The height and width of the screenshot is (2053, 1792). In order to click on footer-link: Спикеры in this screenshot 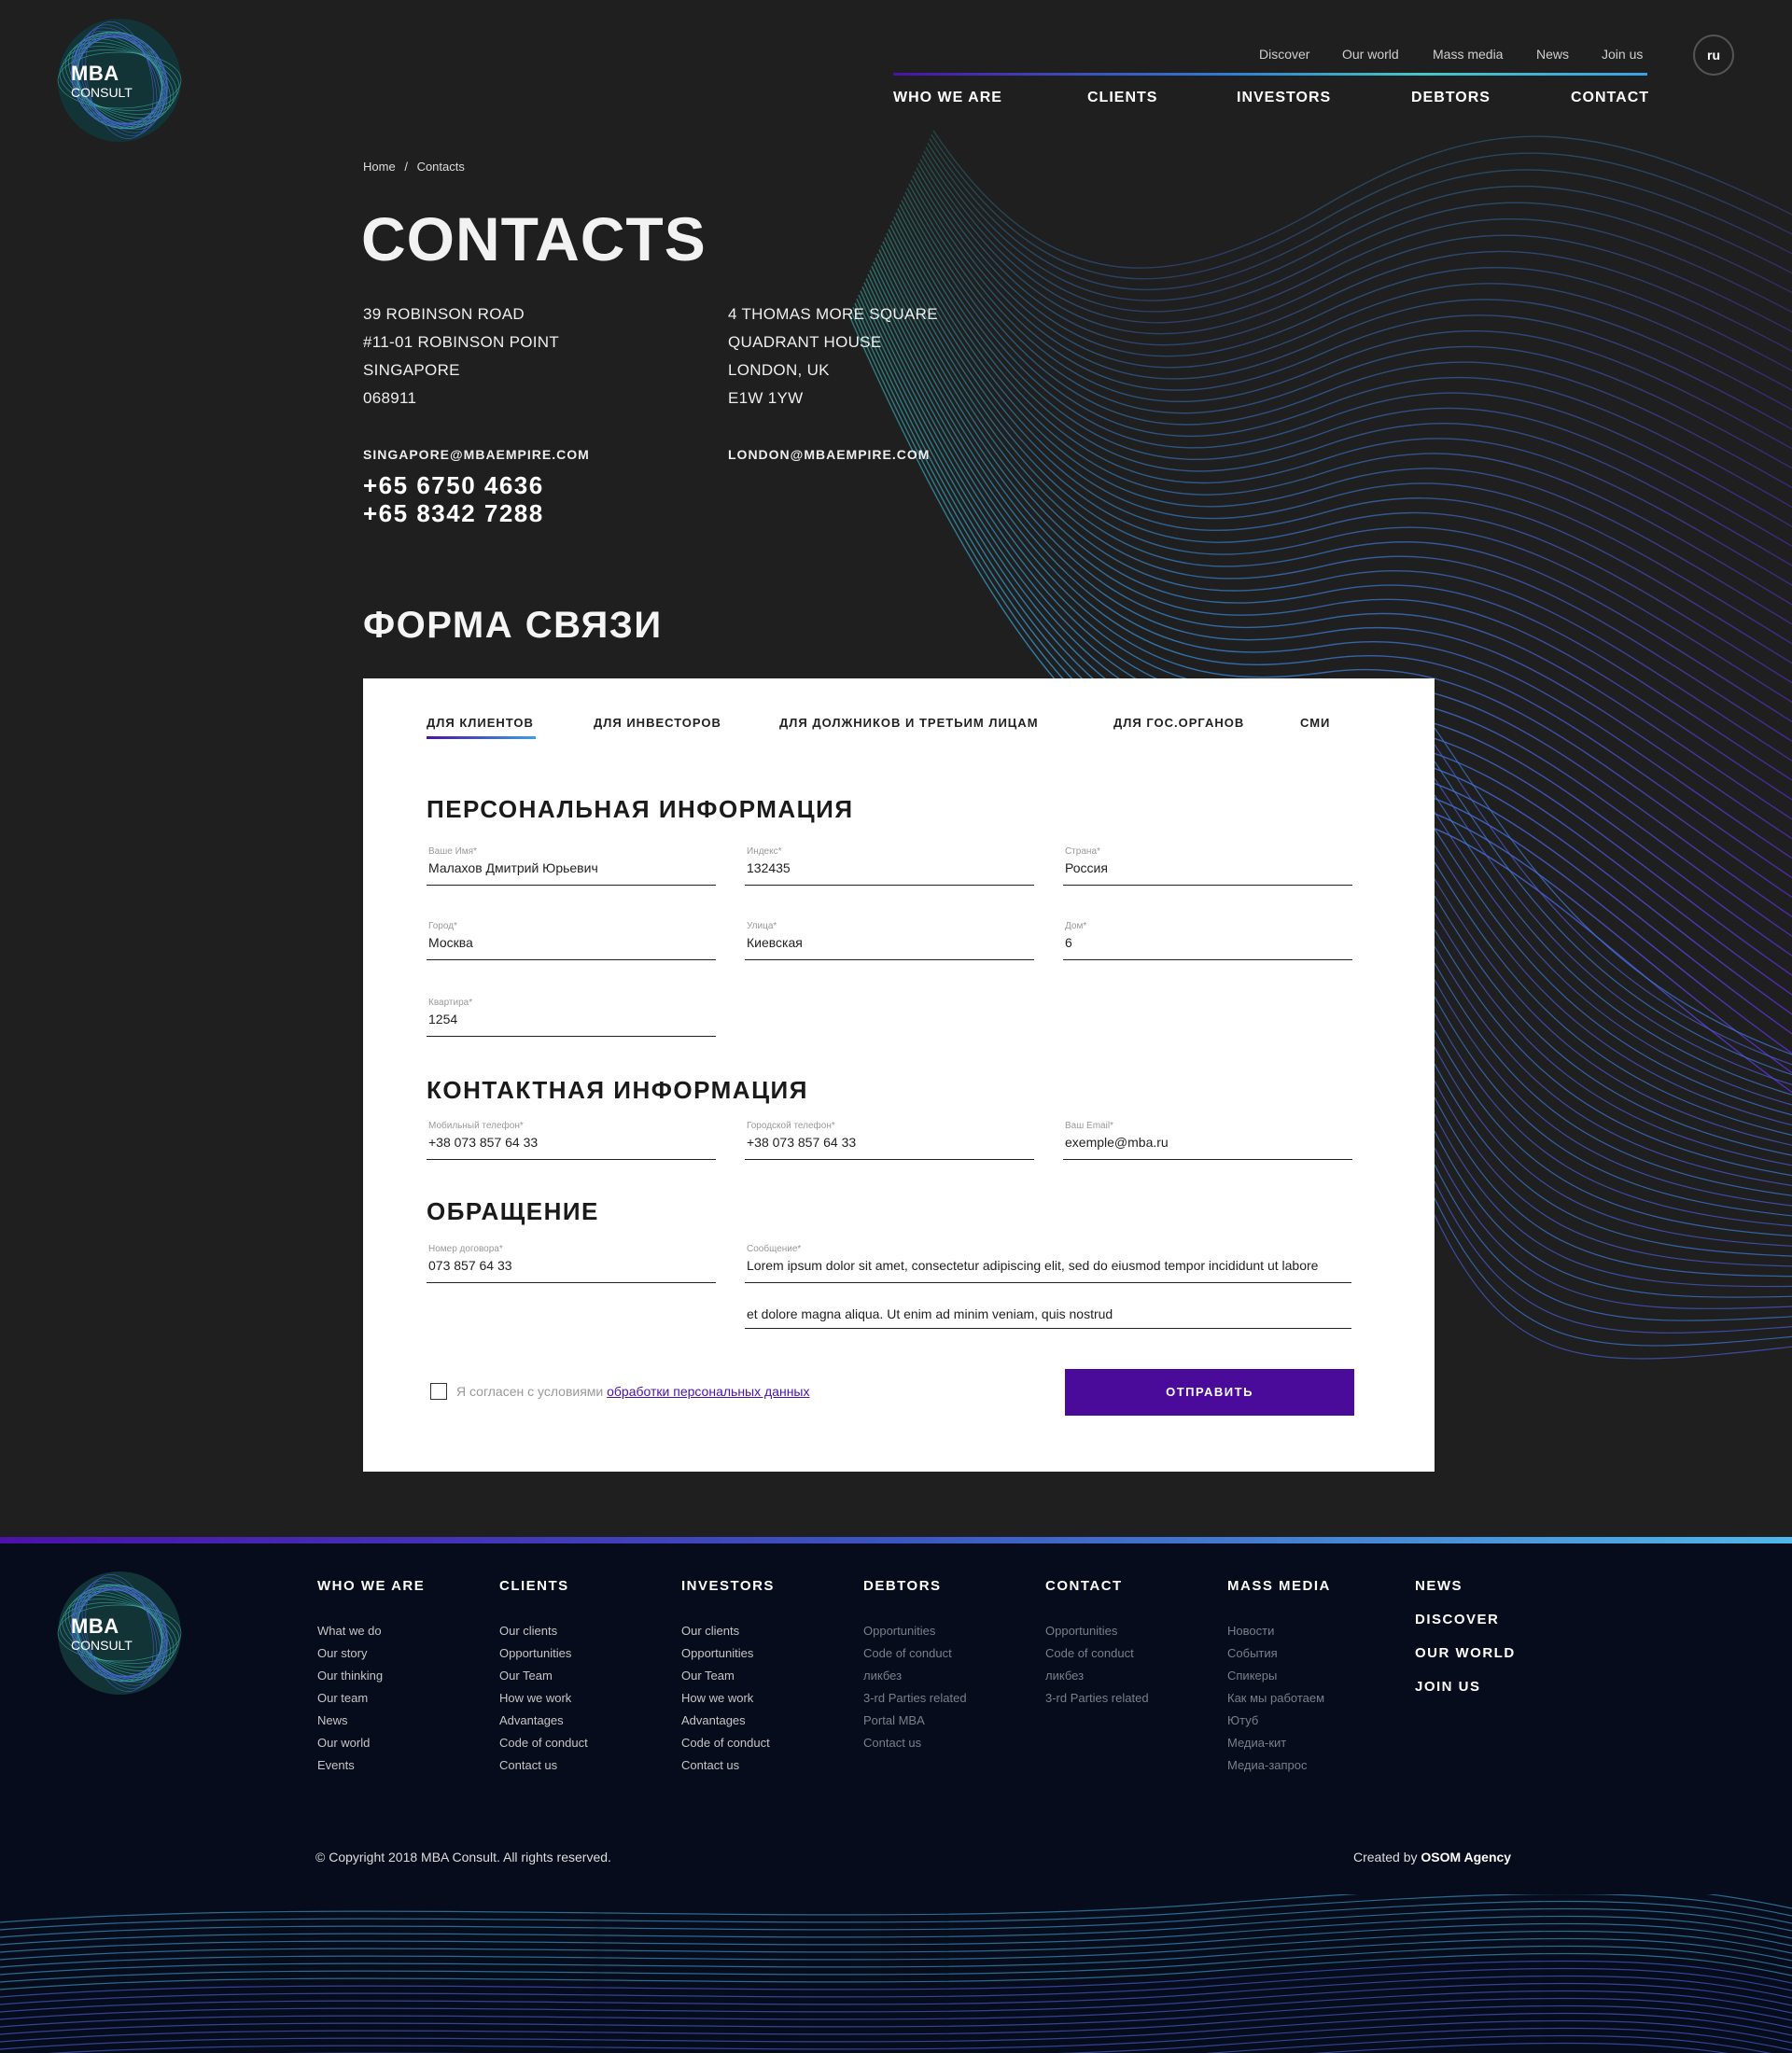, I will do `click(1279, 1676)`.